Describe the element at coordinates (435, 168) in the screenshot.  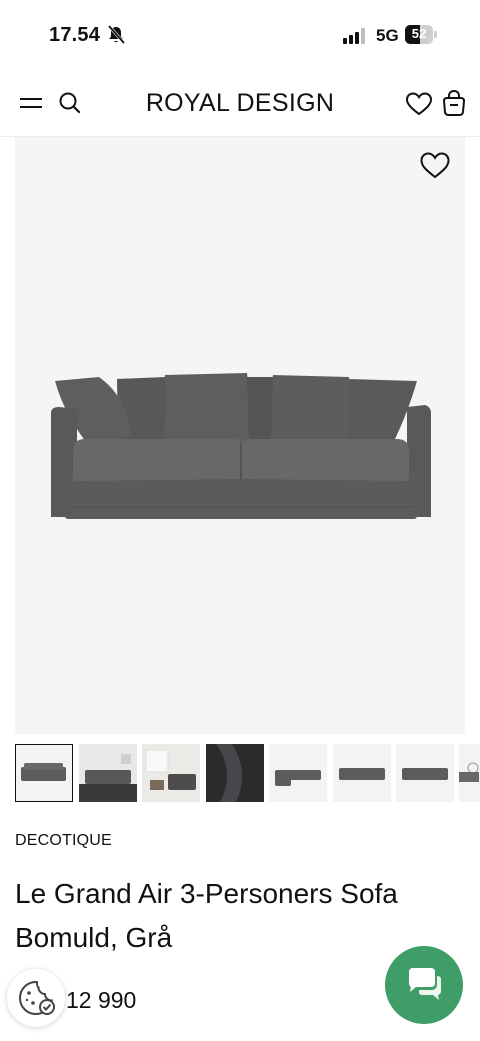
I see `favorite-heart-icon` at that location.